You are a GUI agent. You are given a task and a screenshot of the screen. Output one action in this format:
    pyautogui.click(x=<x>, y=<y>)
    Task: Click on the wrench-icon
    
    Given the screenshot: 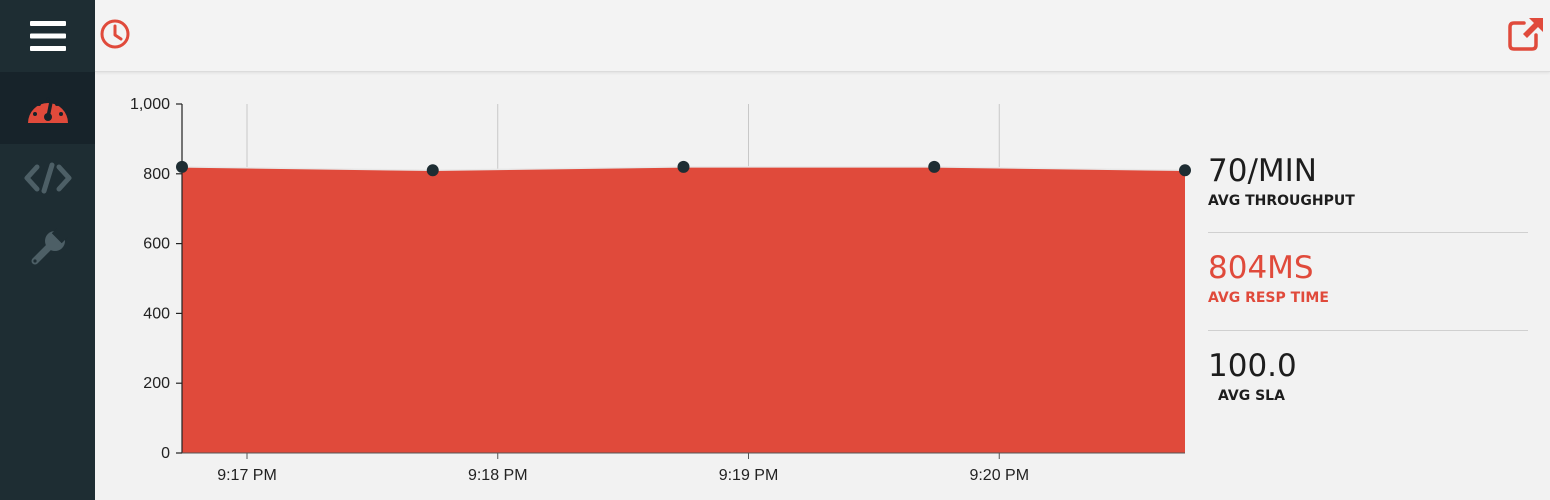 What is the action you would take?
    pyautogui.click(x=49, y=246)
    